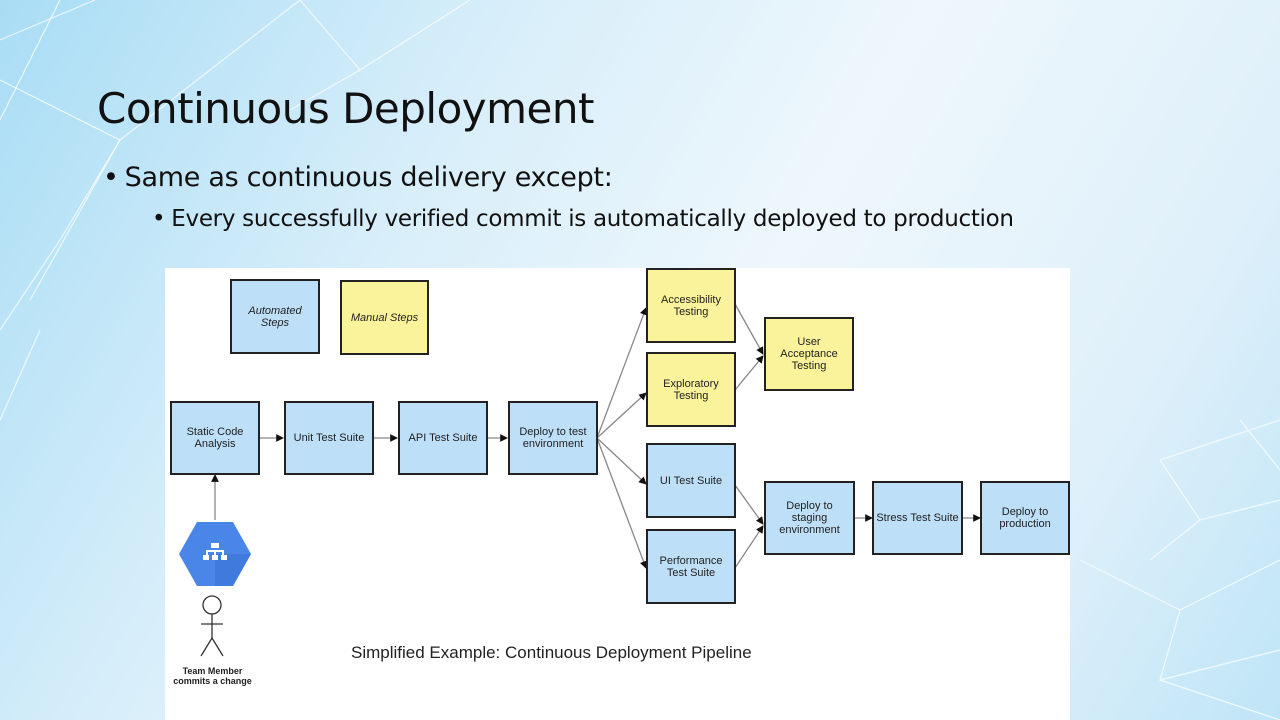  I want to click on node-static-code-analysis: Static Code Analysis, so click(215, 438).